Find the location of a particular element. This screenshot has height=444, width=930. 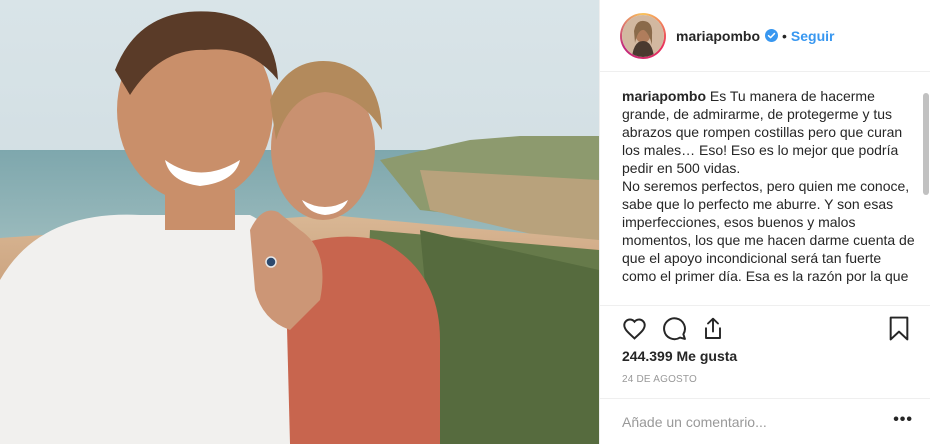

avatar is located at coordinates (643, 35).